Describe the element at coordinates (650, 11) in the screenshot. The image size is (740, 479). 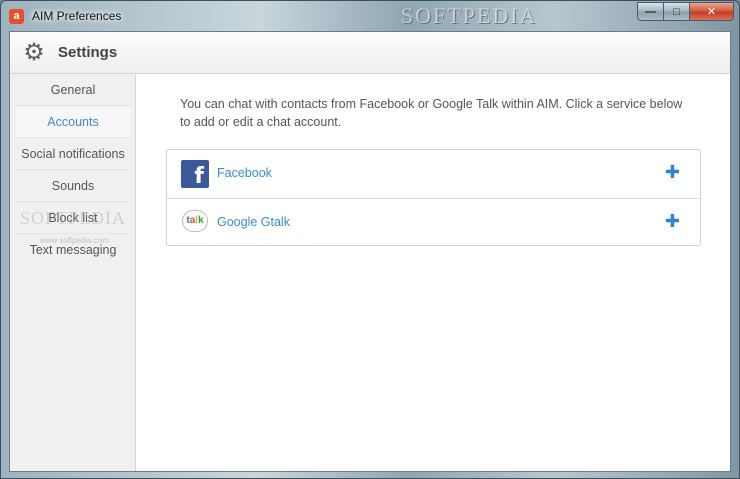
I see `minimize-button: —` at that location.